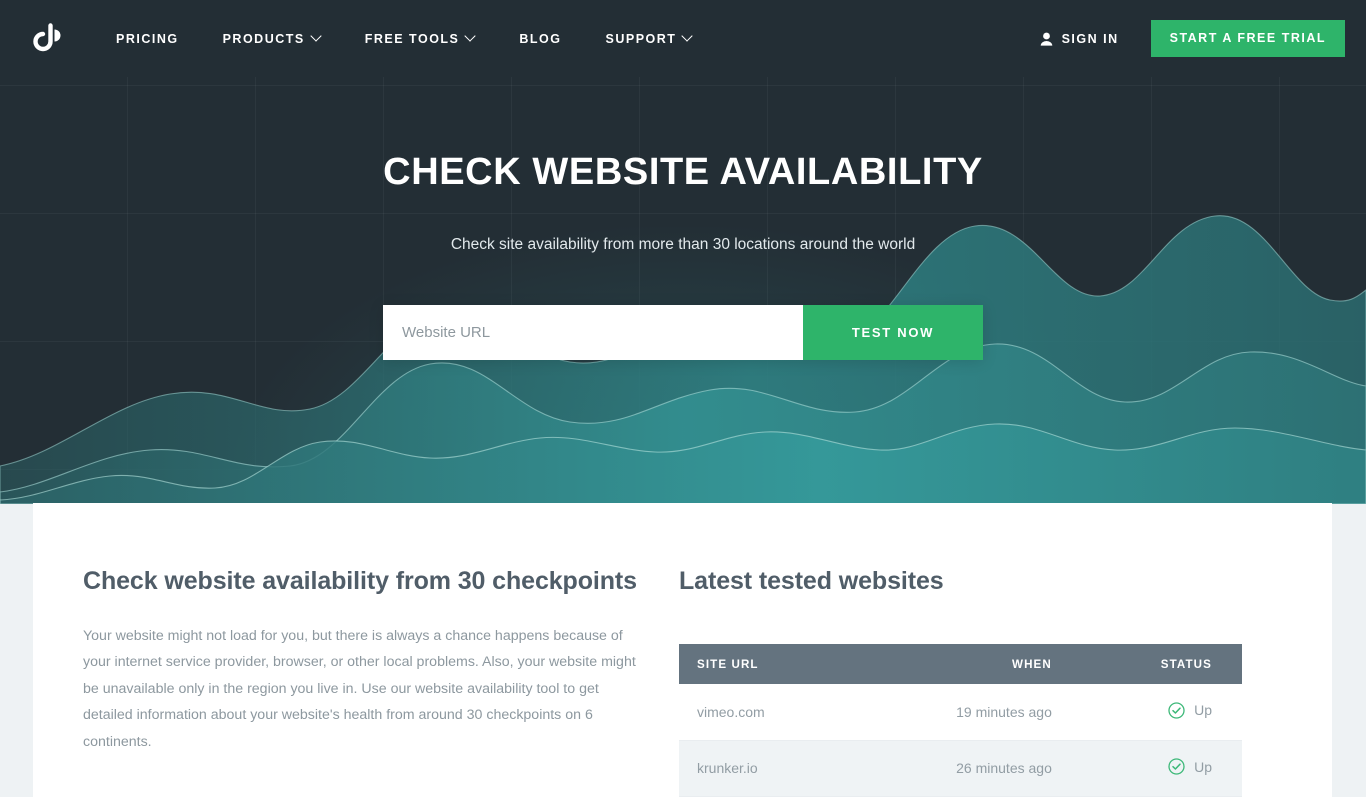 Image resolution: width=1366 pixels, height=797 pixels. I want to click on logo-jp, so click(50, 39).